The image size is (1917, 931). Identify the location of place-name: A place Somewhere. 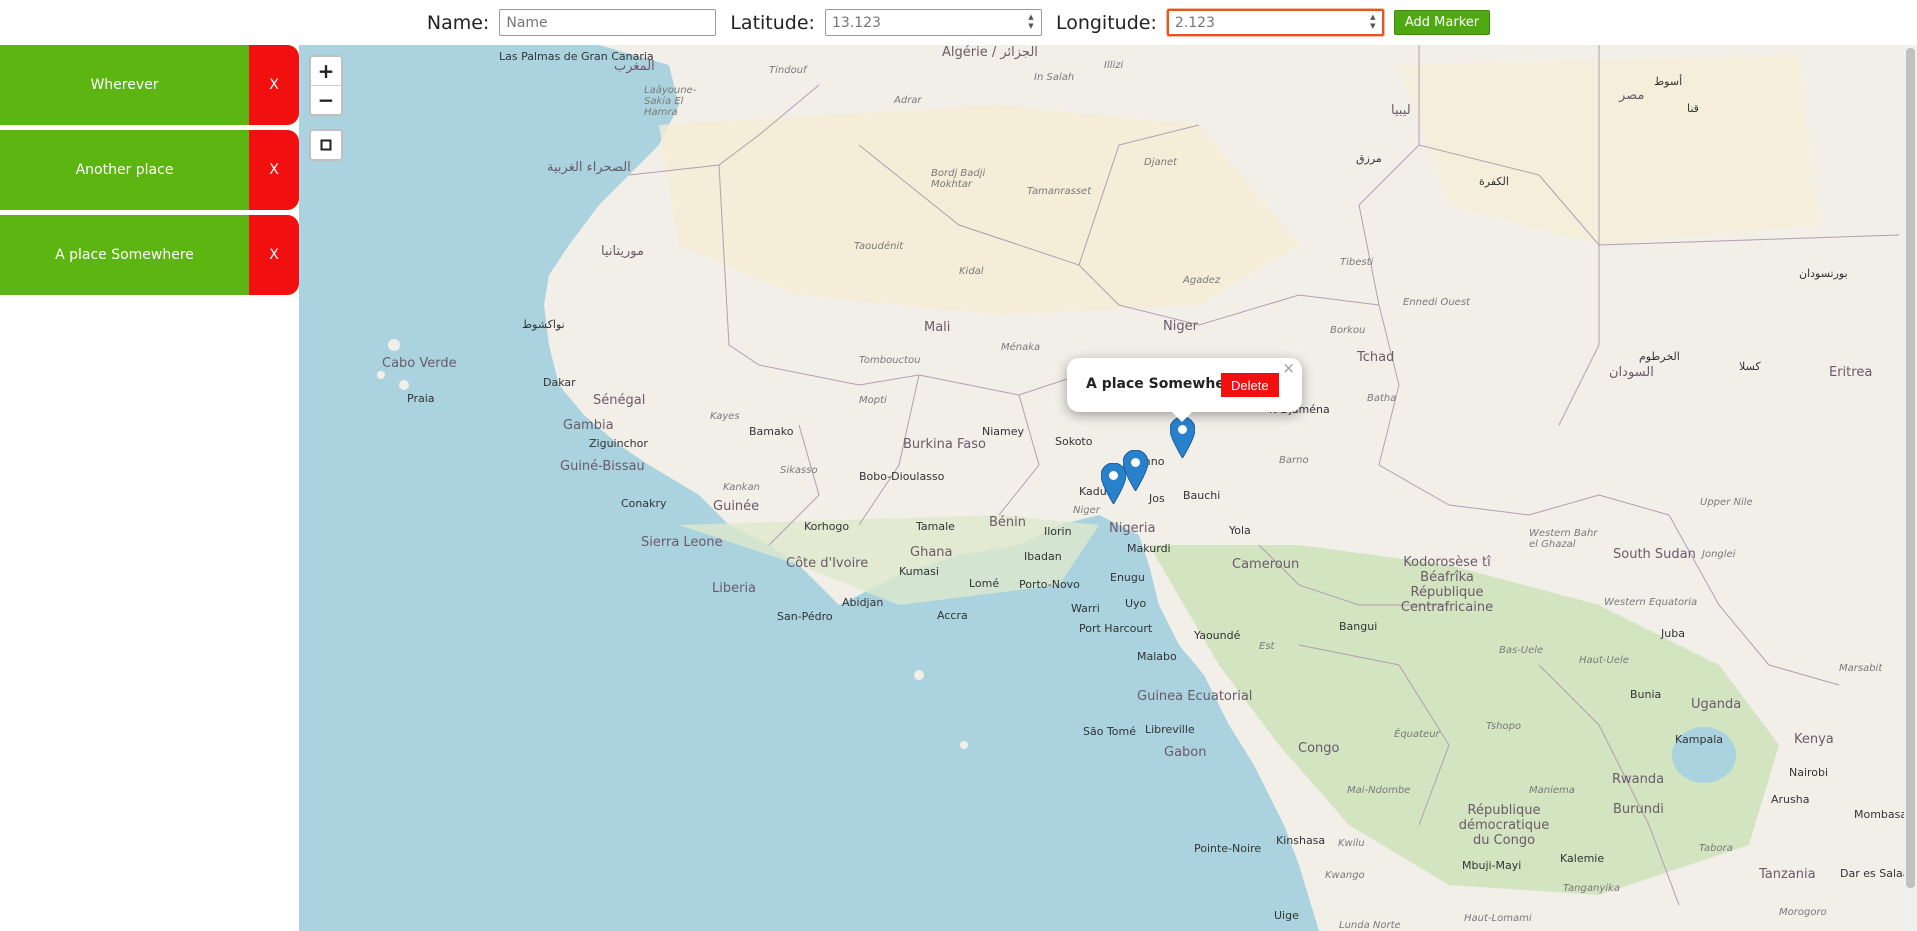
(124, 255).